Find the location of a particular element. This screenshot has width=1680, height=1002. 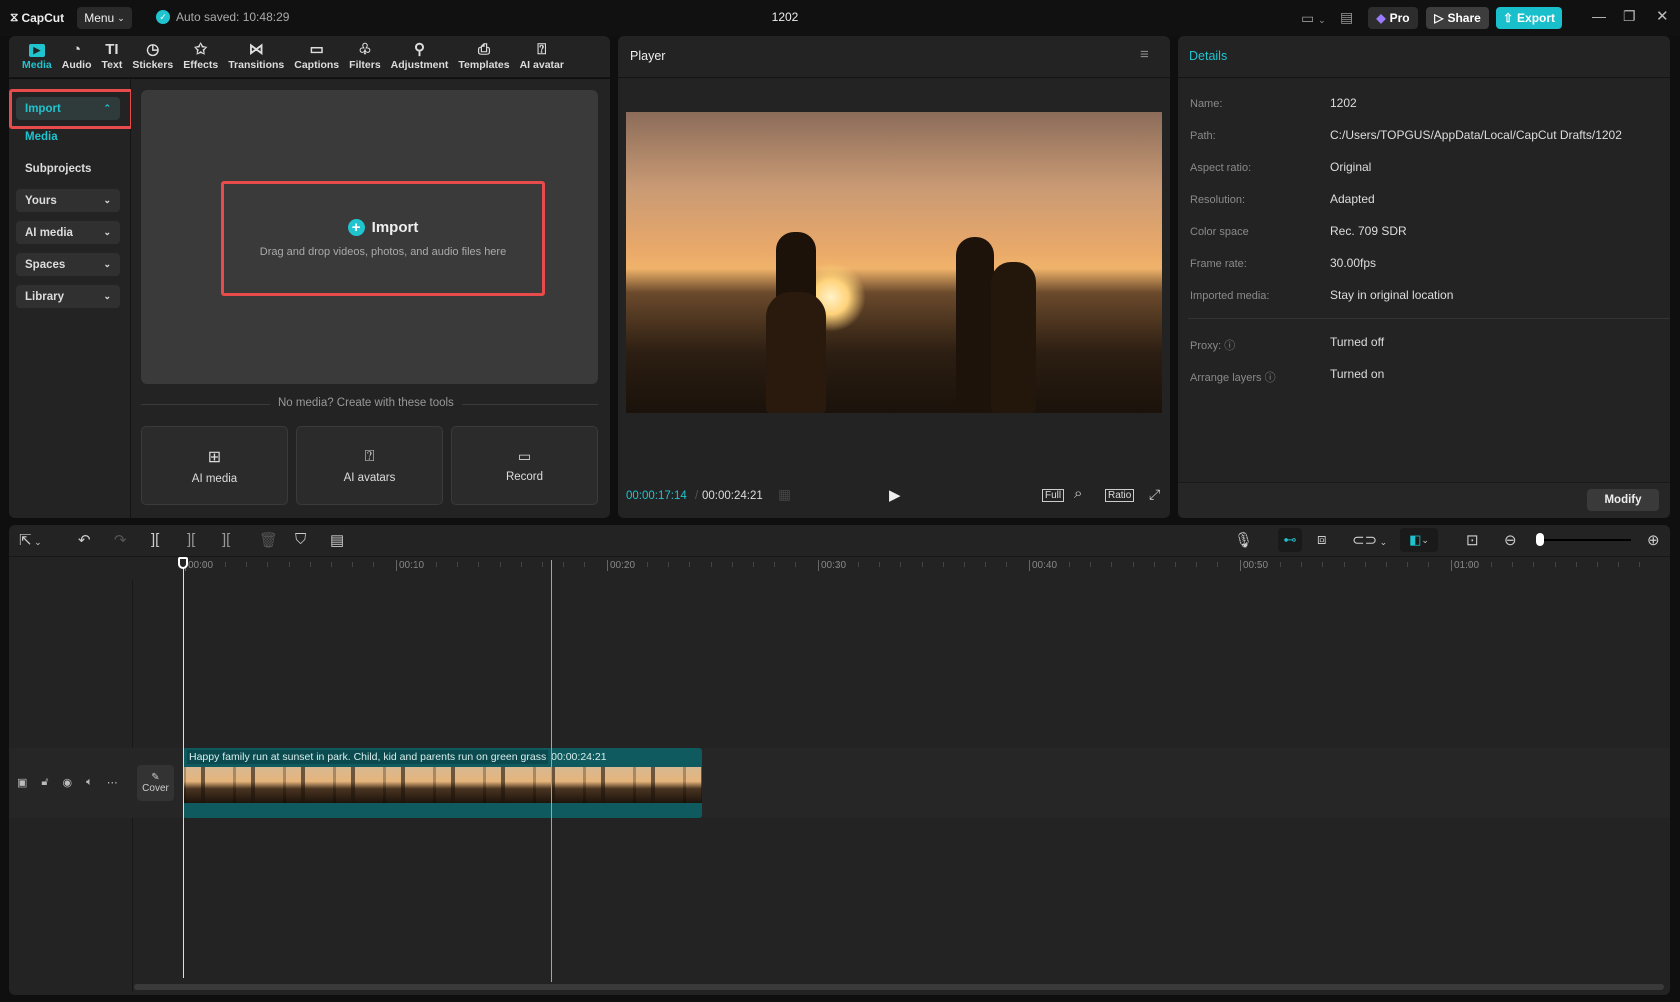

video-preview is located at coordinates (894, 262).